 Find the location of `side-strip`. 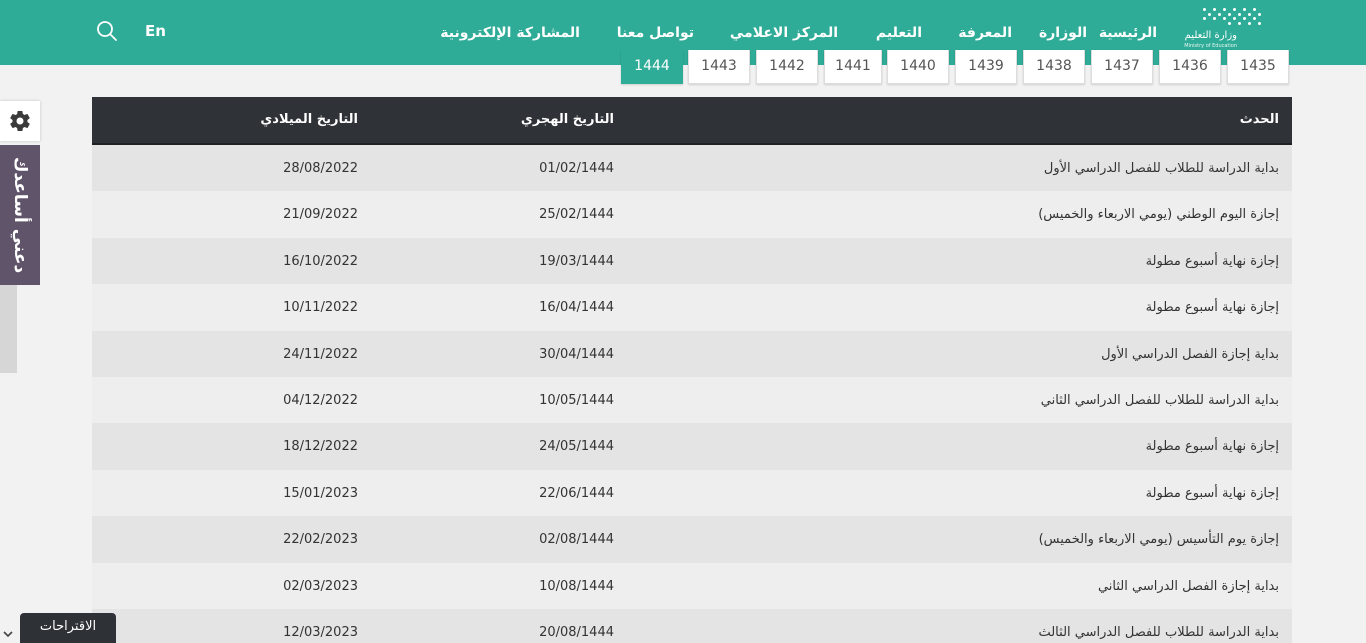

side-strip is located at coordinates (8, 329).